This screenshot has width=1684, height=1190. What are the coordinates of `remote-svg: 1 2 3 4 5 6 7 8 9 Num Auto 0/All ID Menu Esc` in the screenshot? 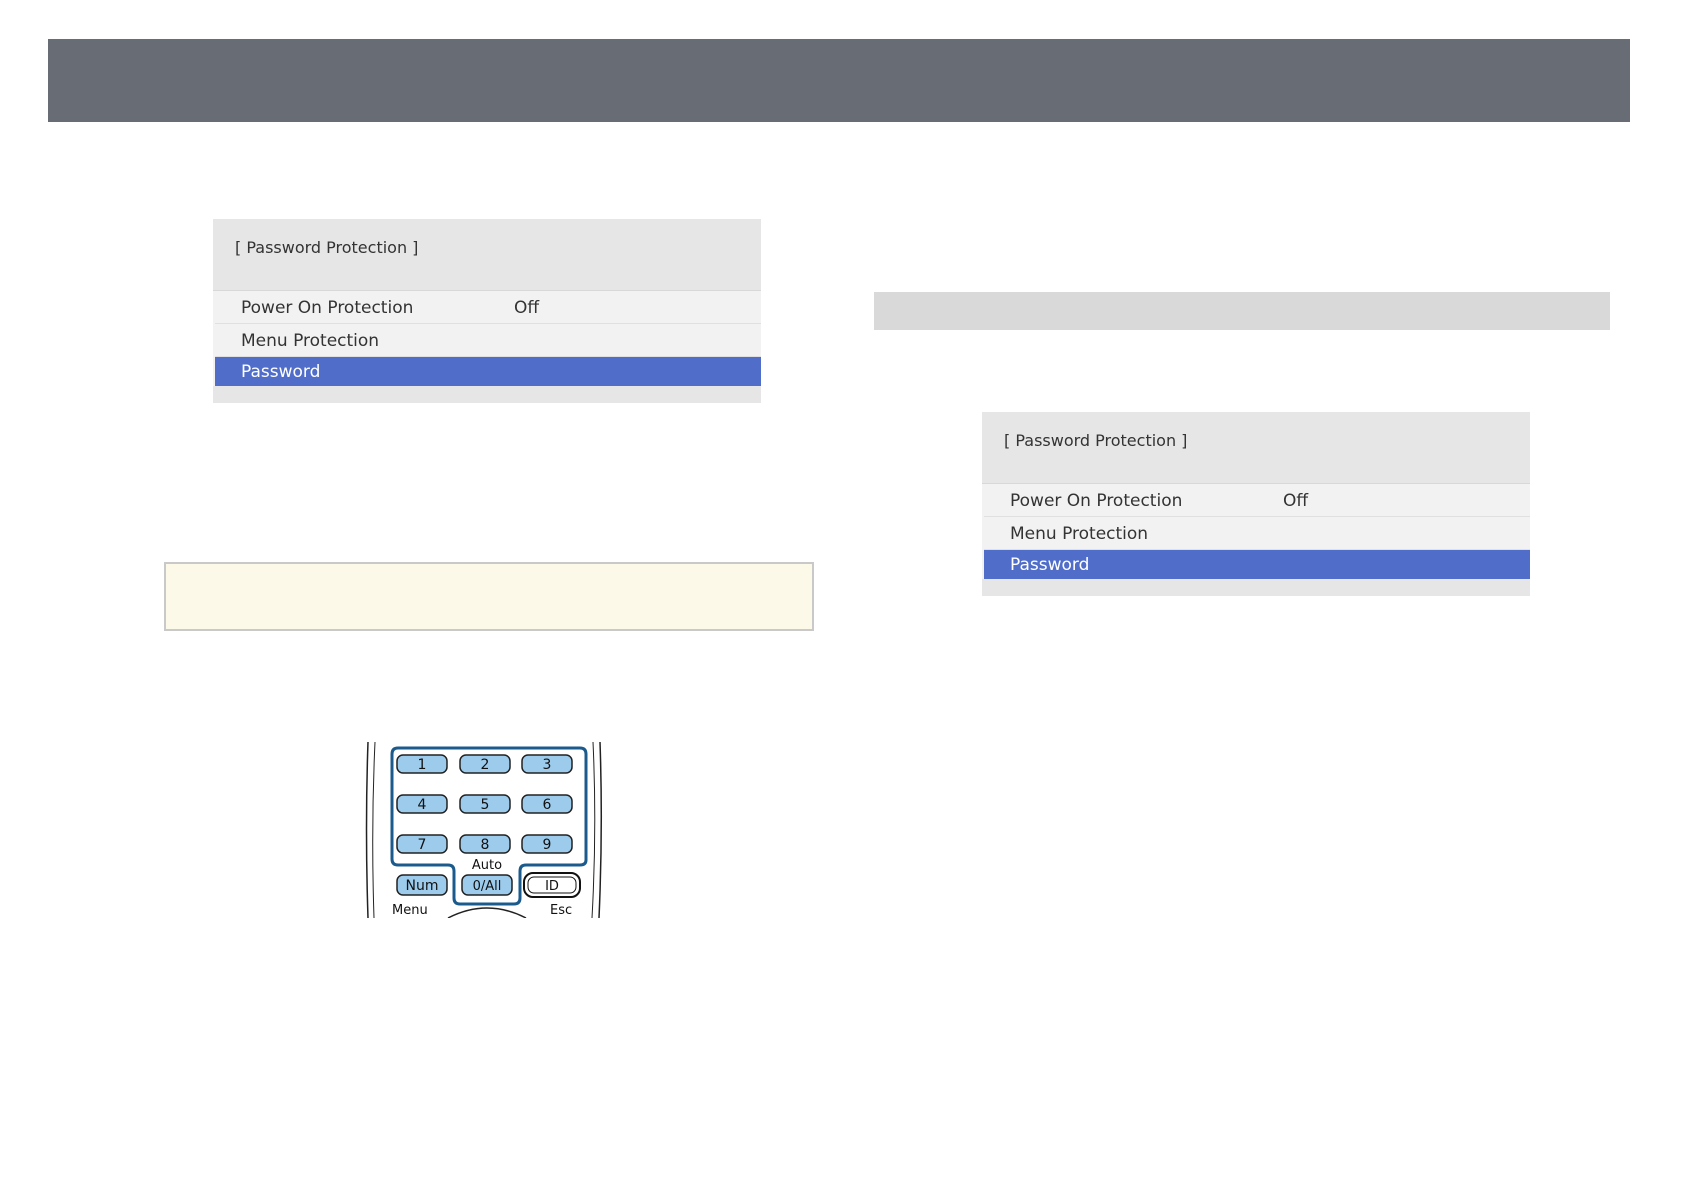 It's located at (484, 829).